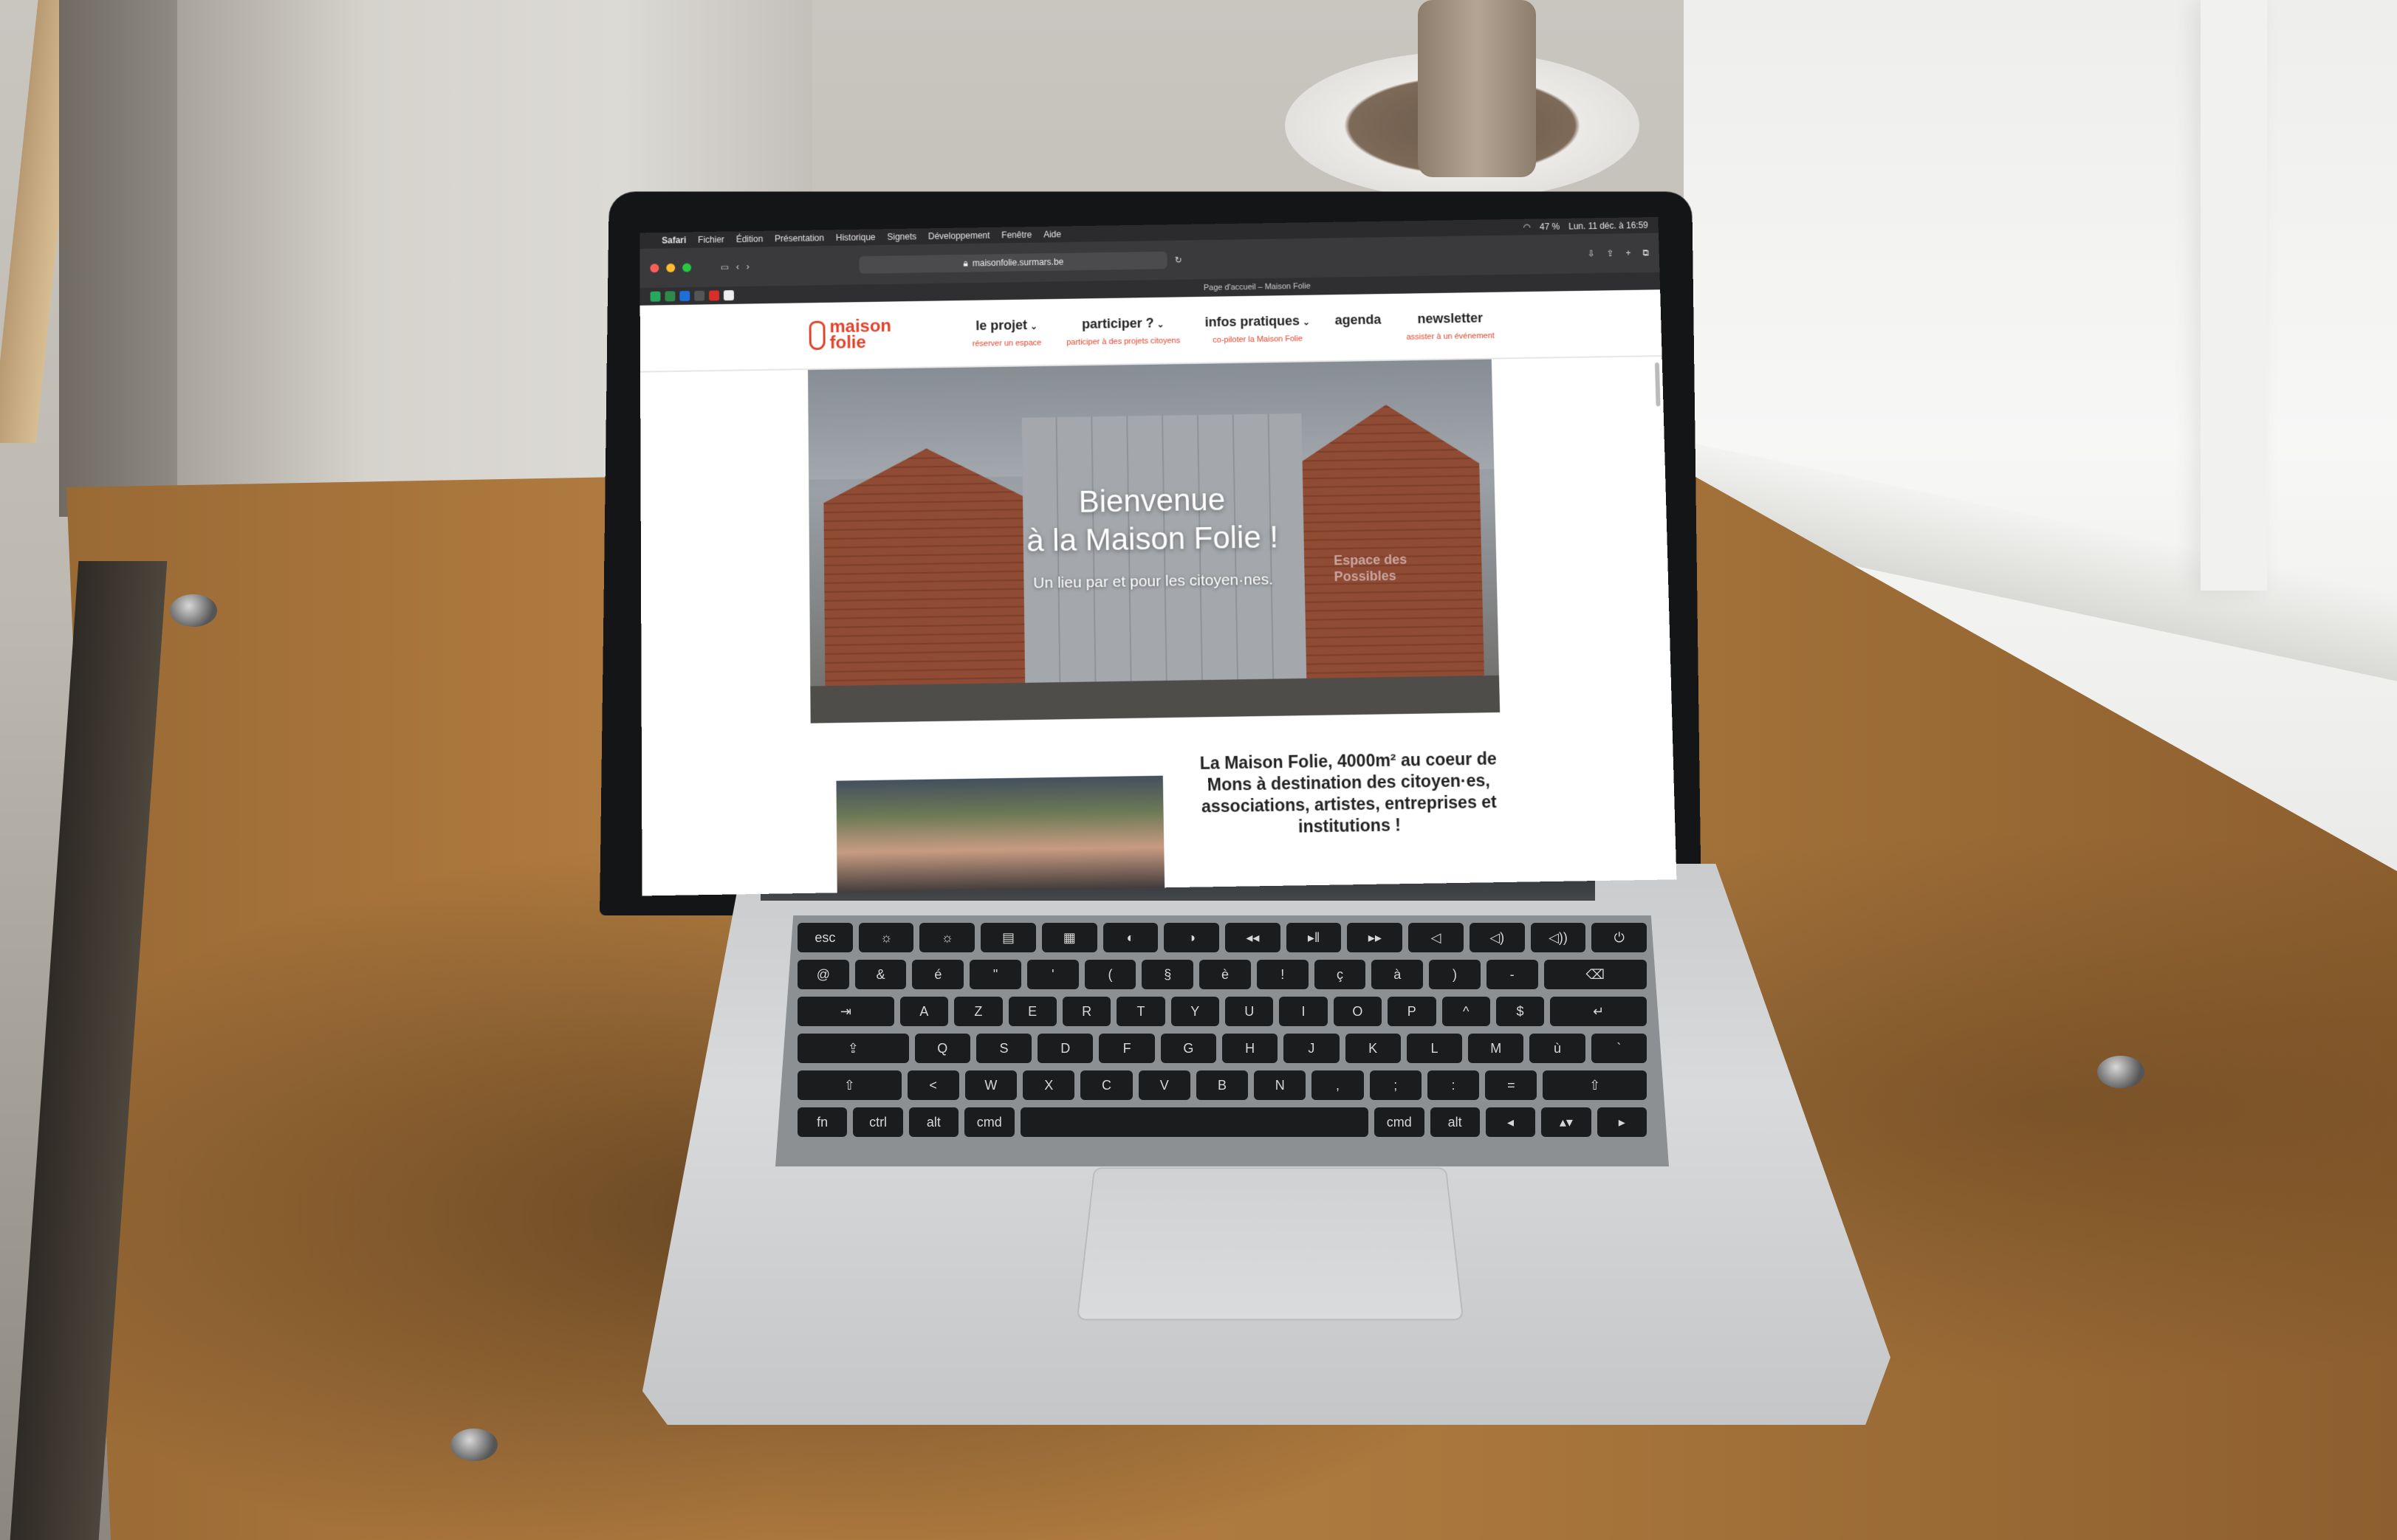  I want to click on share-icon: ⇪, so click(1610, 253).